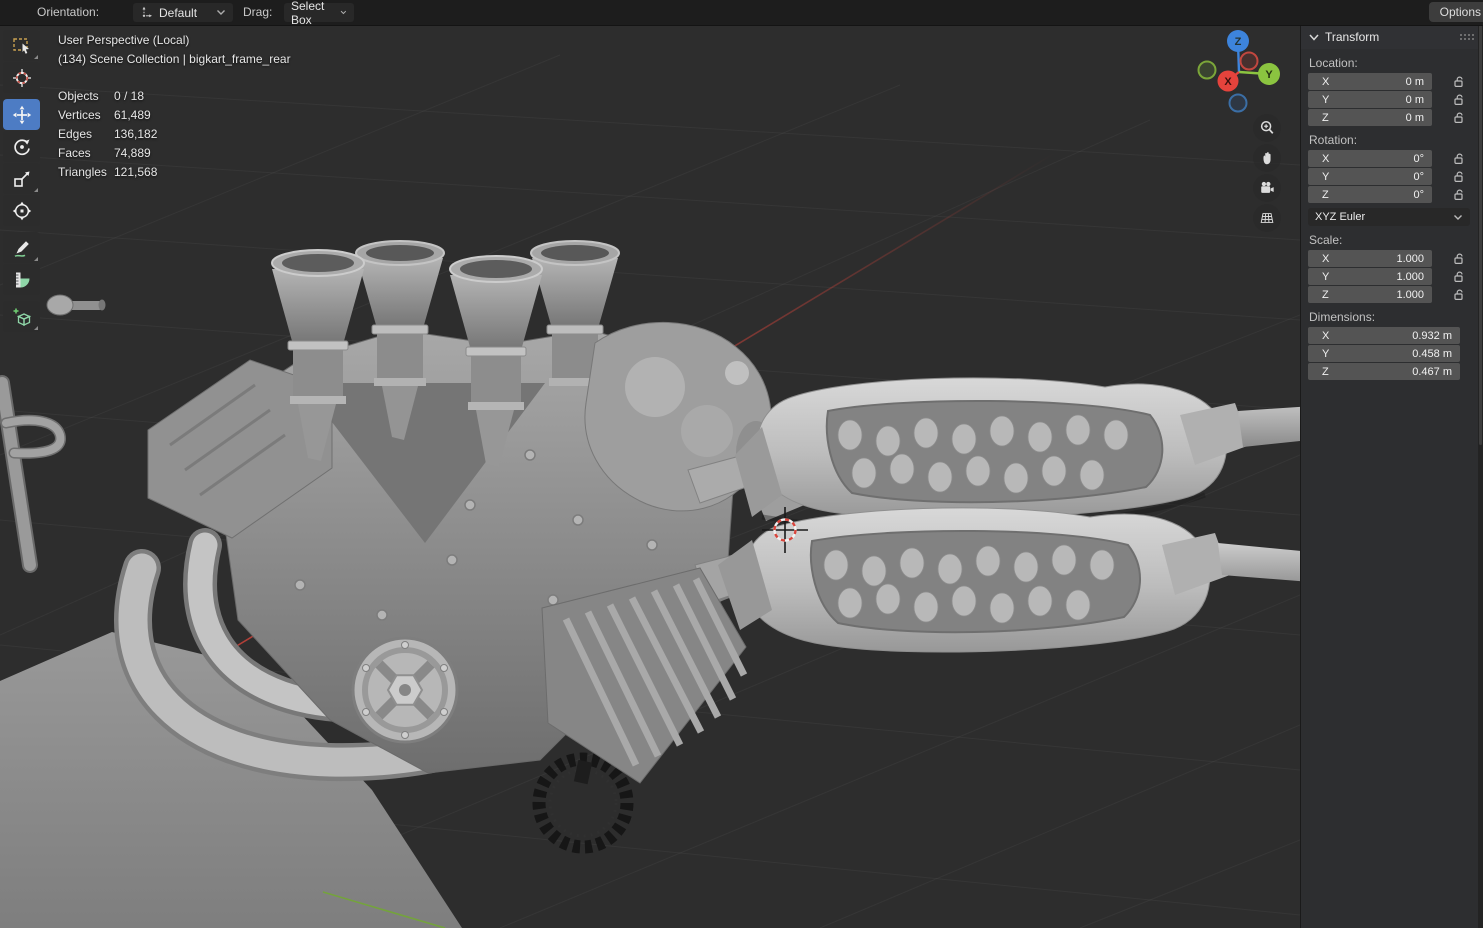  I want to click on tool-cursor, so click(21, 77).